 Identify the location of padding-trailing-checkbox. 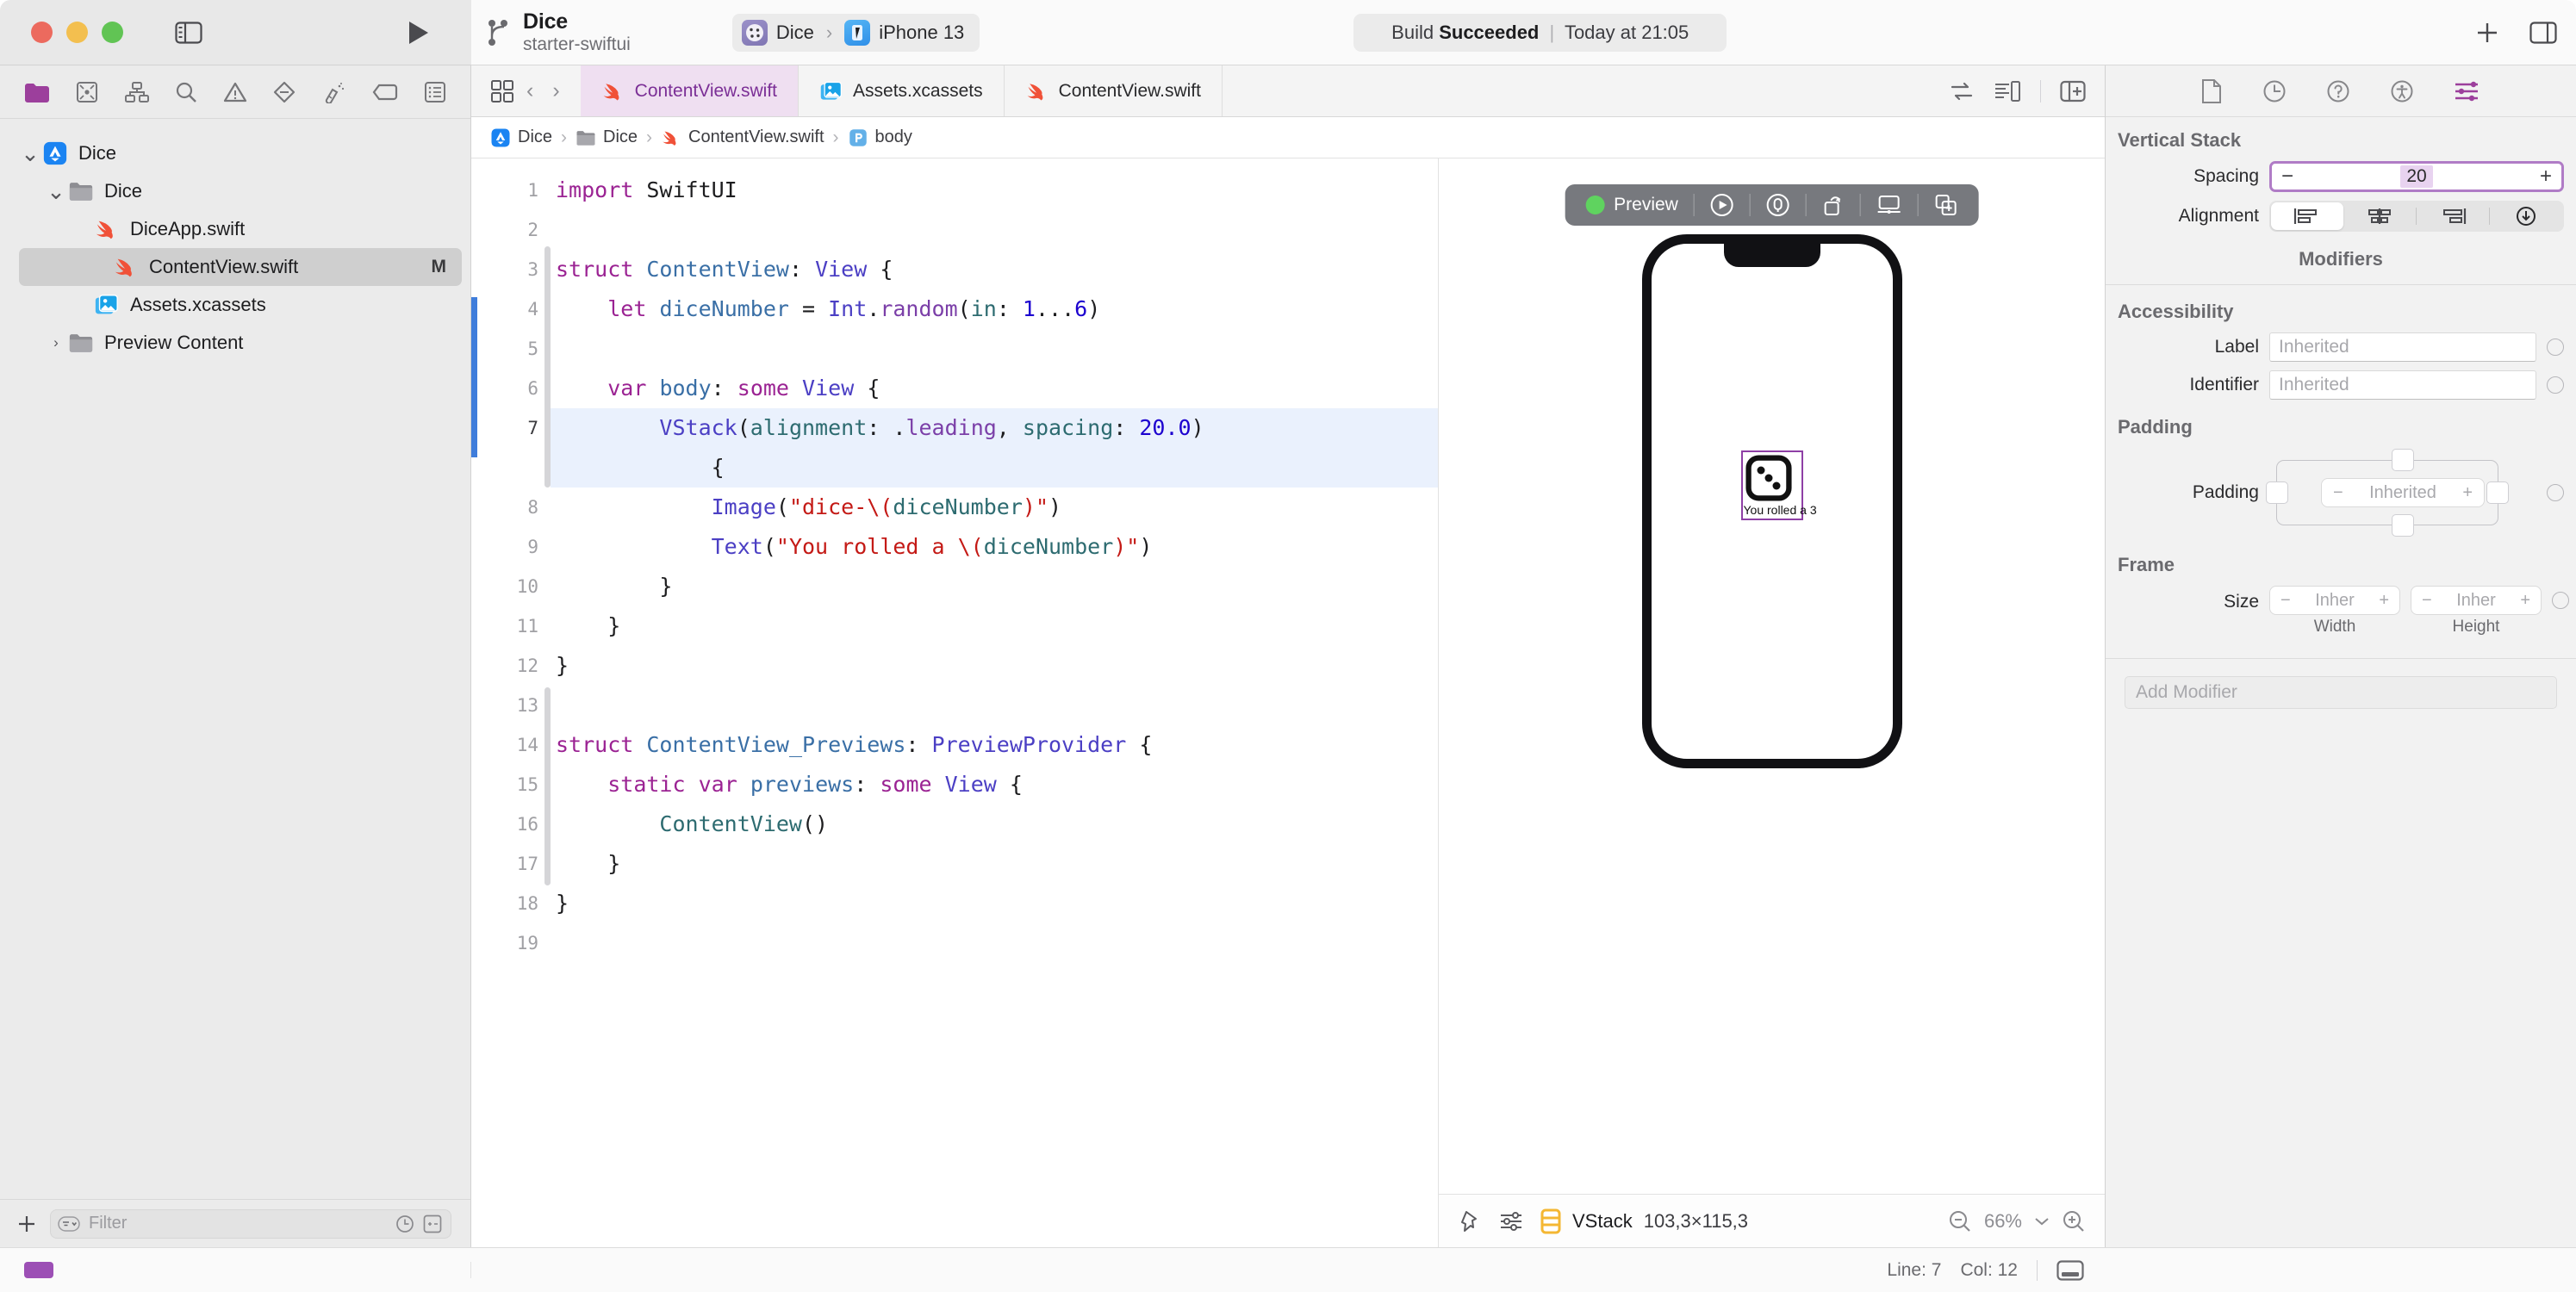
(2498, 492).